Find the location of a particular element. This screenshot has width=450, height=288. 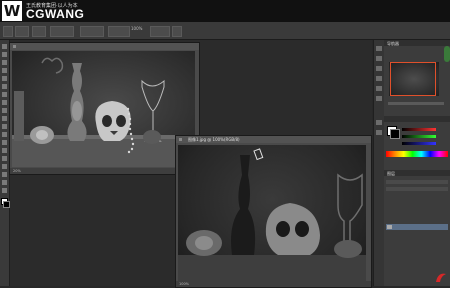

brush-tool-icon is located at coordinates (4, 102).